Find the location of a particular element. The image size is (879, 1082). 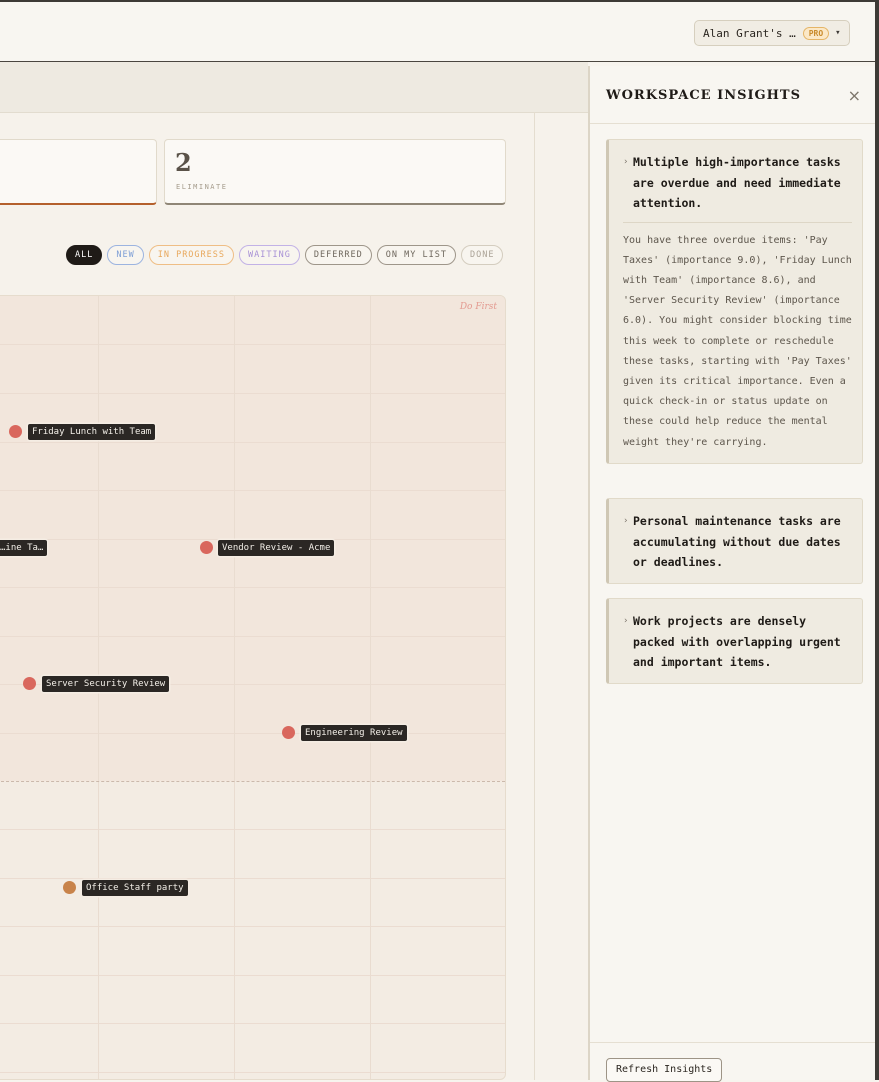

workspace-switcher: Alan Grant's … PRO ▾ is located at coordinates (772, 33).